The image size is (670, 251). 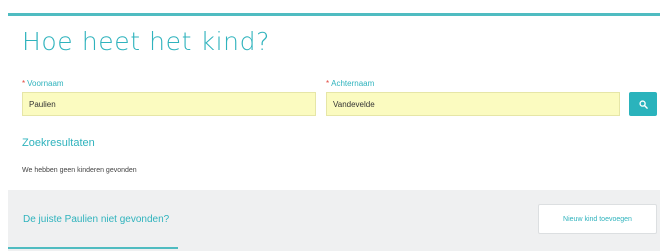 What do you see at coordinates (58, 143) in the screenshot?
I see `results-heading: Zoekresultaten` at bounding box center [58, 143].